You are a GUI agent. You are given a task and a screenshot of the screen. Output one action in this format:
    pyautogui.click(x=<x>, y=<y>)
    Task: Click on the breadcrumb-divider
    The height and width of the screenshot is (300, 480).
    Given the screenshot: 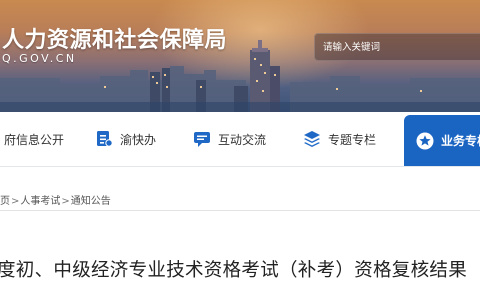 What is the action you would take?
    pyautogui.click(x=240, y=210)
    